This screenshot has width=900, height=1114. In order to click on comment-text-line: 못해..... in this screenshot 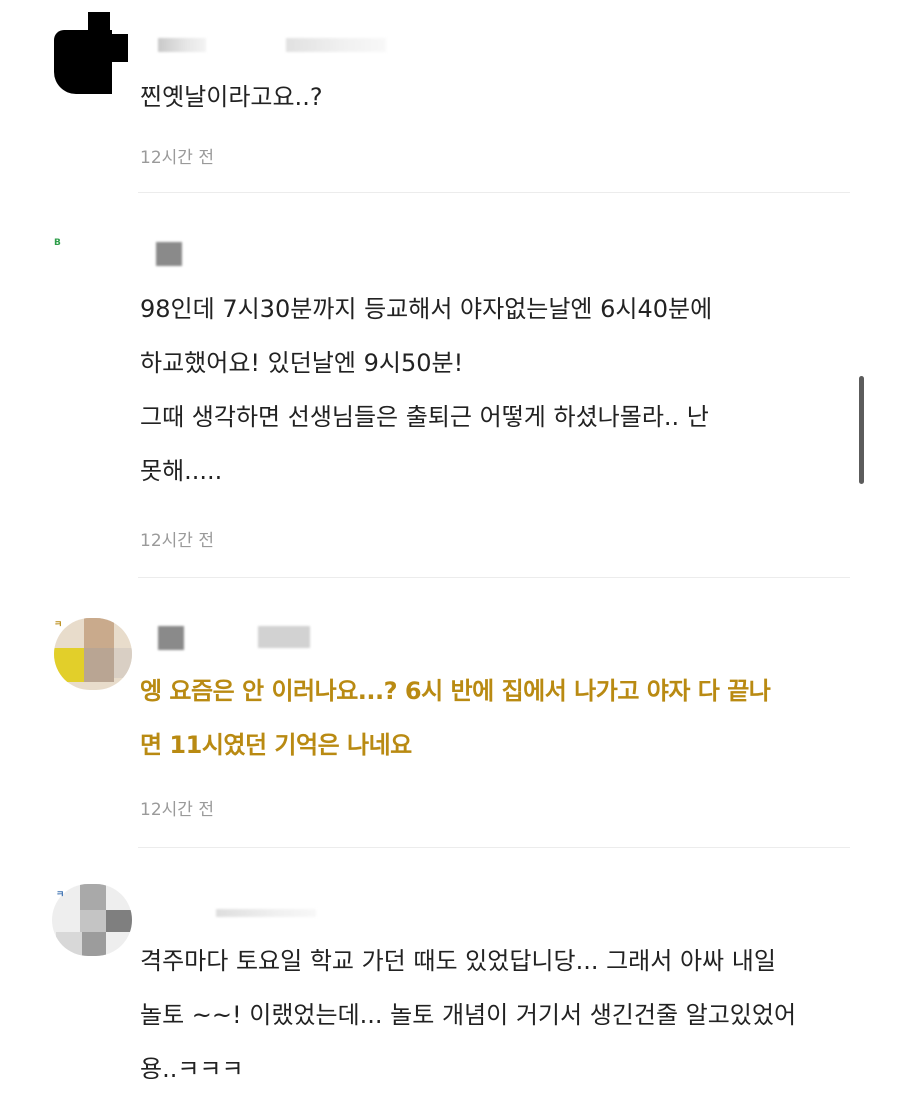, I will do `click(181, 471)`.